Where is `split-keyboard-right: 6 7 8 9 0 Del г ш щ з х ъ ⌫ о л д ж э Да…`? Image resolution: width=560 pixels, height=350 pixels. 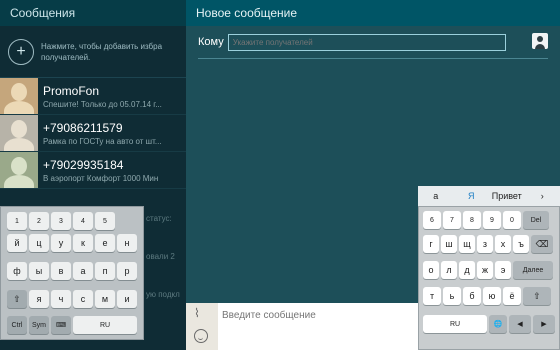 split-keyboard-right: 6 7 8 9 0 Del г ш щ з х ъ ⌫ о л д ж э Да… is located at coordinates (489, 278).